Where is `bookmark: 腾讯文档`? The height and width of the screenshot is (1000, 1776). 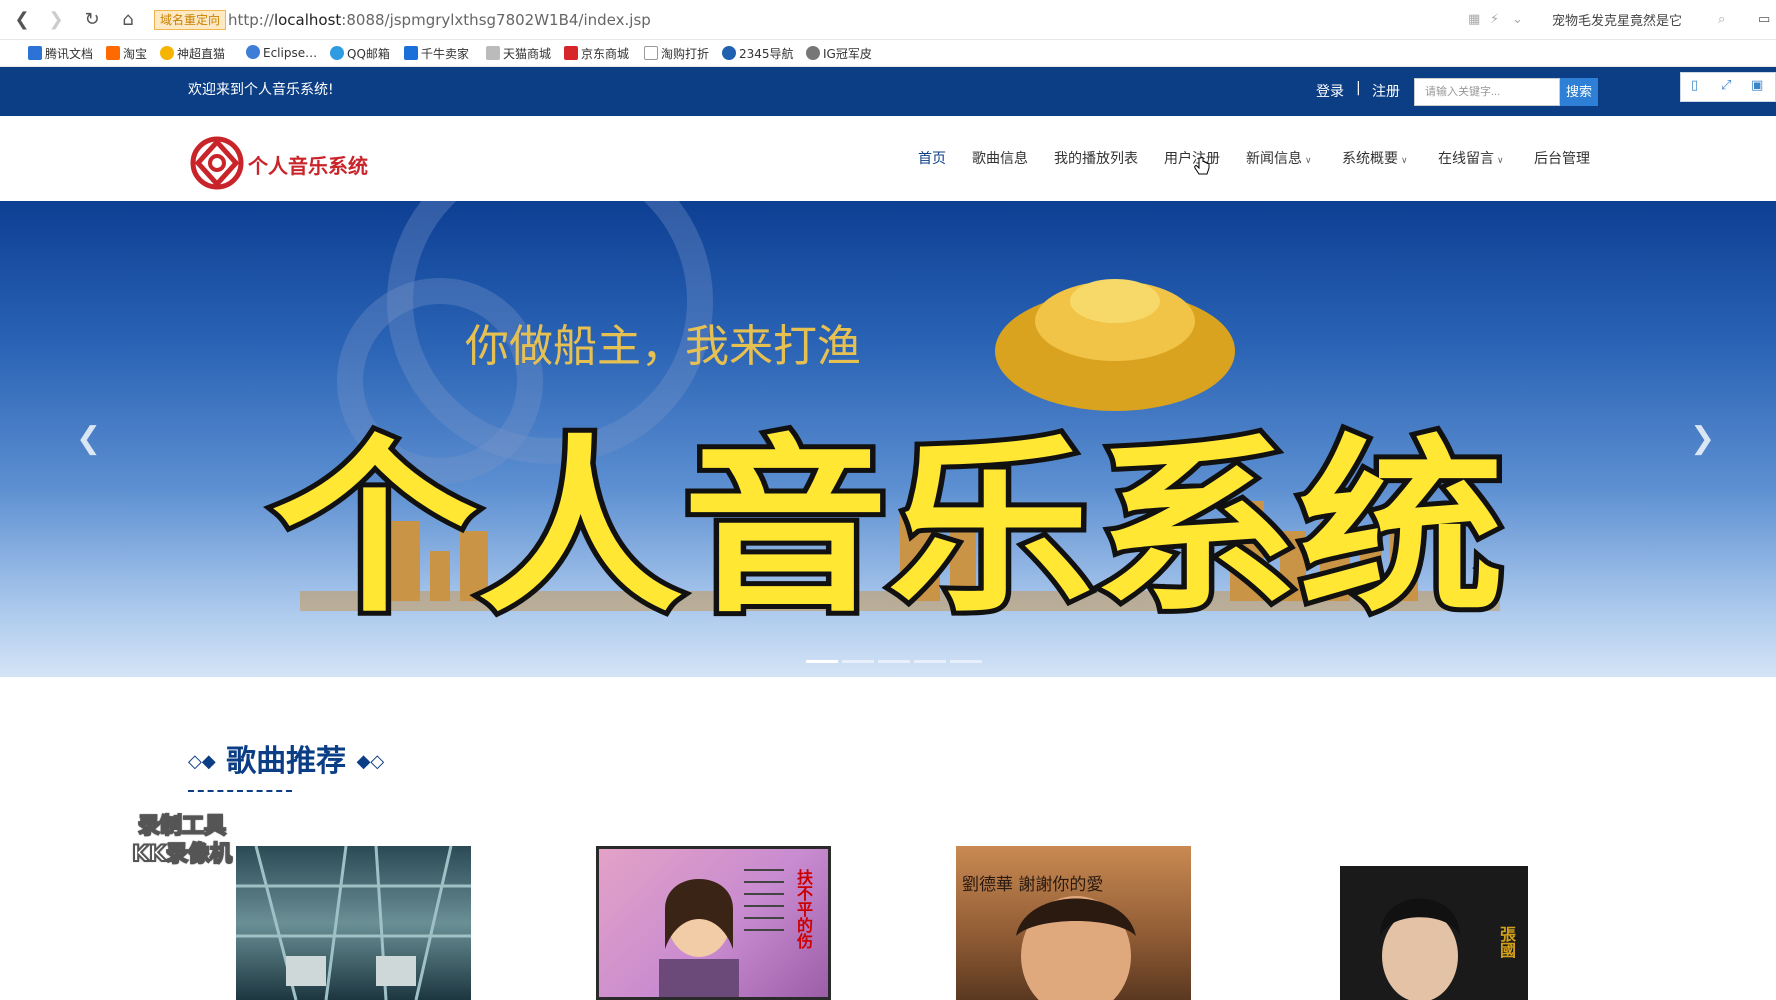
bookmark: 腾讯文档 is located at coordinates (60, 53).